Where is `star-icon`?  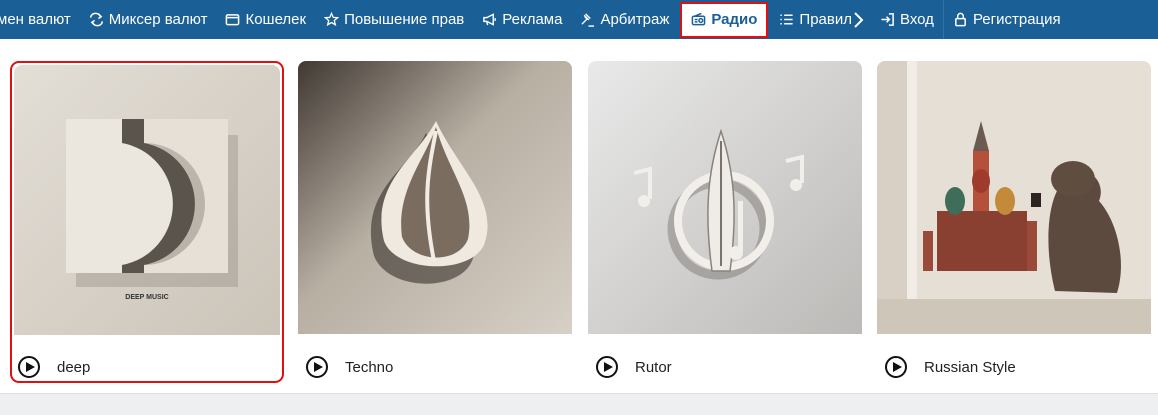 star-icon is located at coordinates (332, 19).